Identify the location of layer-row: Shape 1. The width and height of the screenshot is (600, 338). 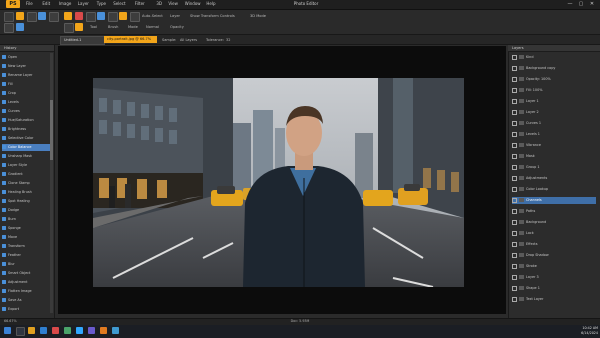
(554, 288).